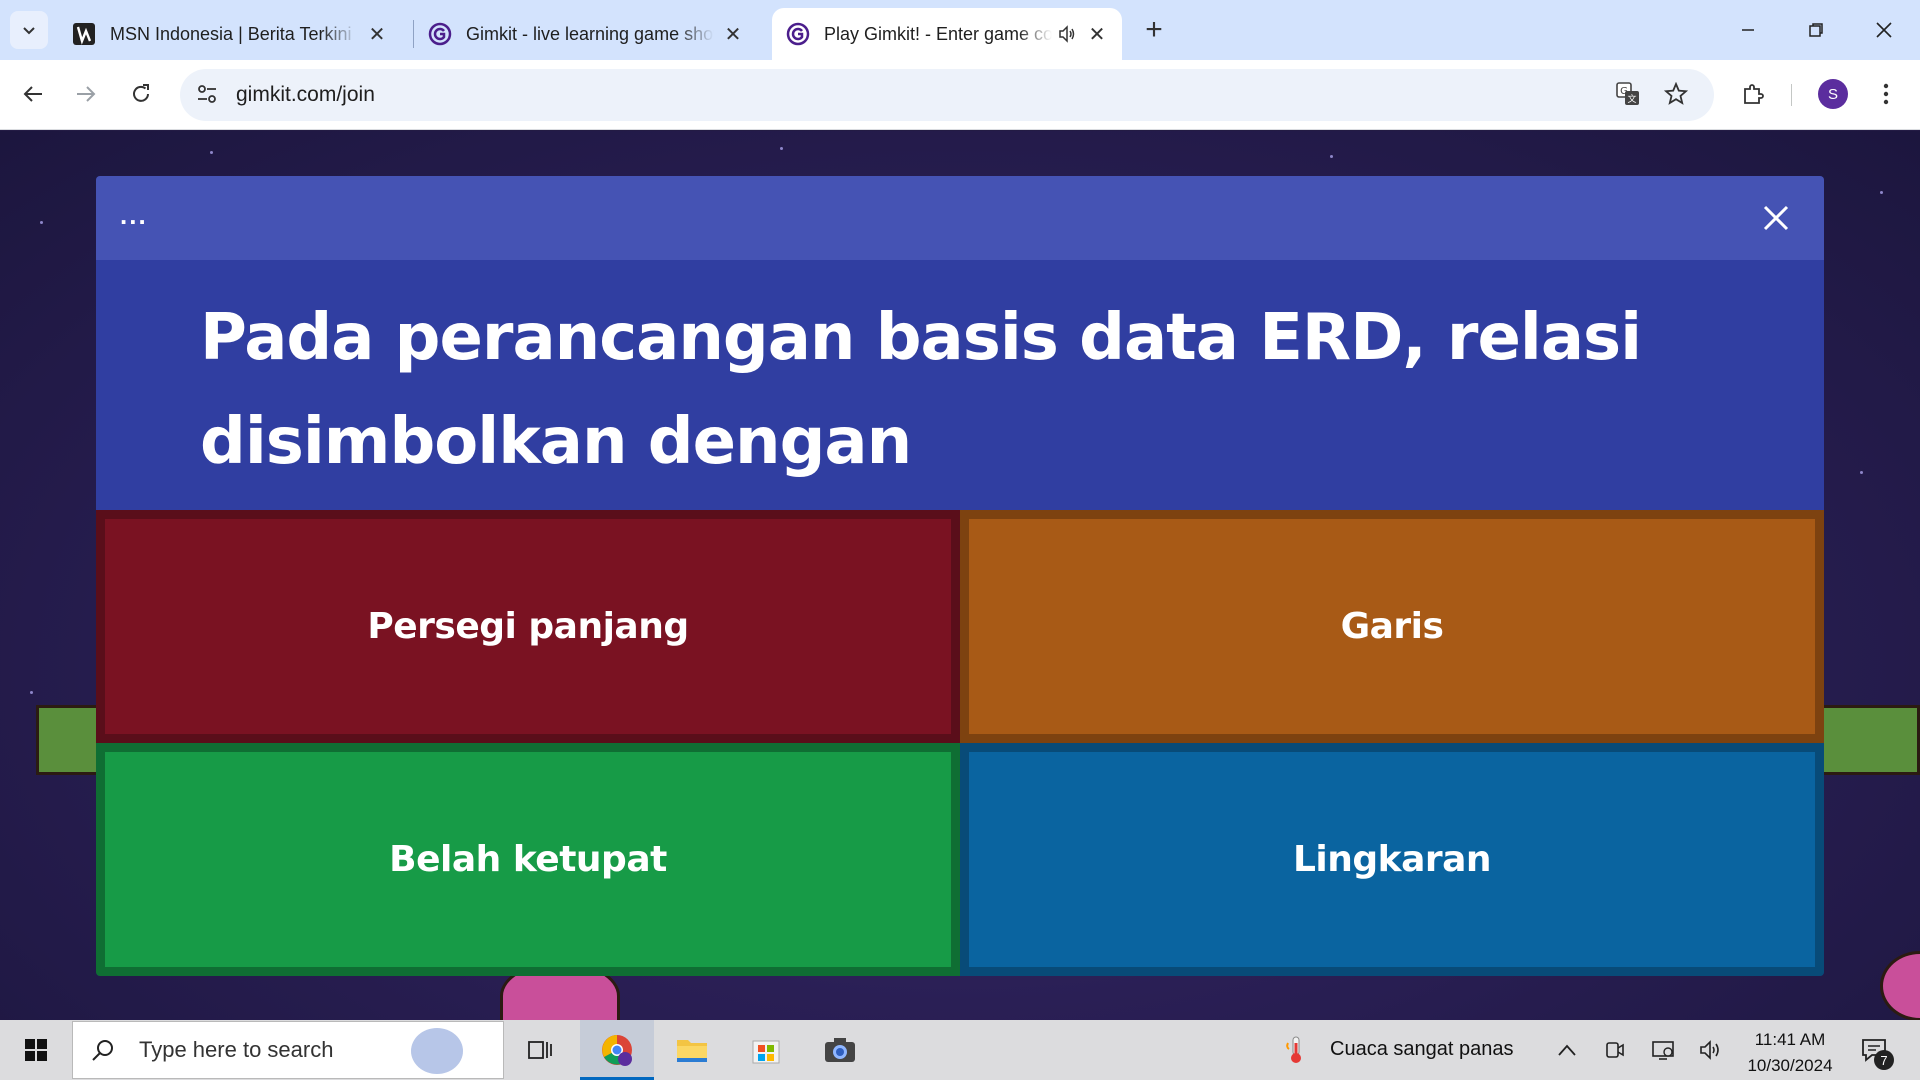 The height and width of the screenshot is (1080, 1920). I want to click on bookmark-button, so click(1676, 94).